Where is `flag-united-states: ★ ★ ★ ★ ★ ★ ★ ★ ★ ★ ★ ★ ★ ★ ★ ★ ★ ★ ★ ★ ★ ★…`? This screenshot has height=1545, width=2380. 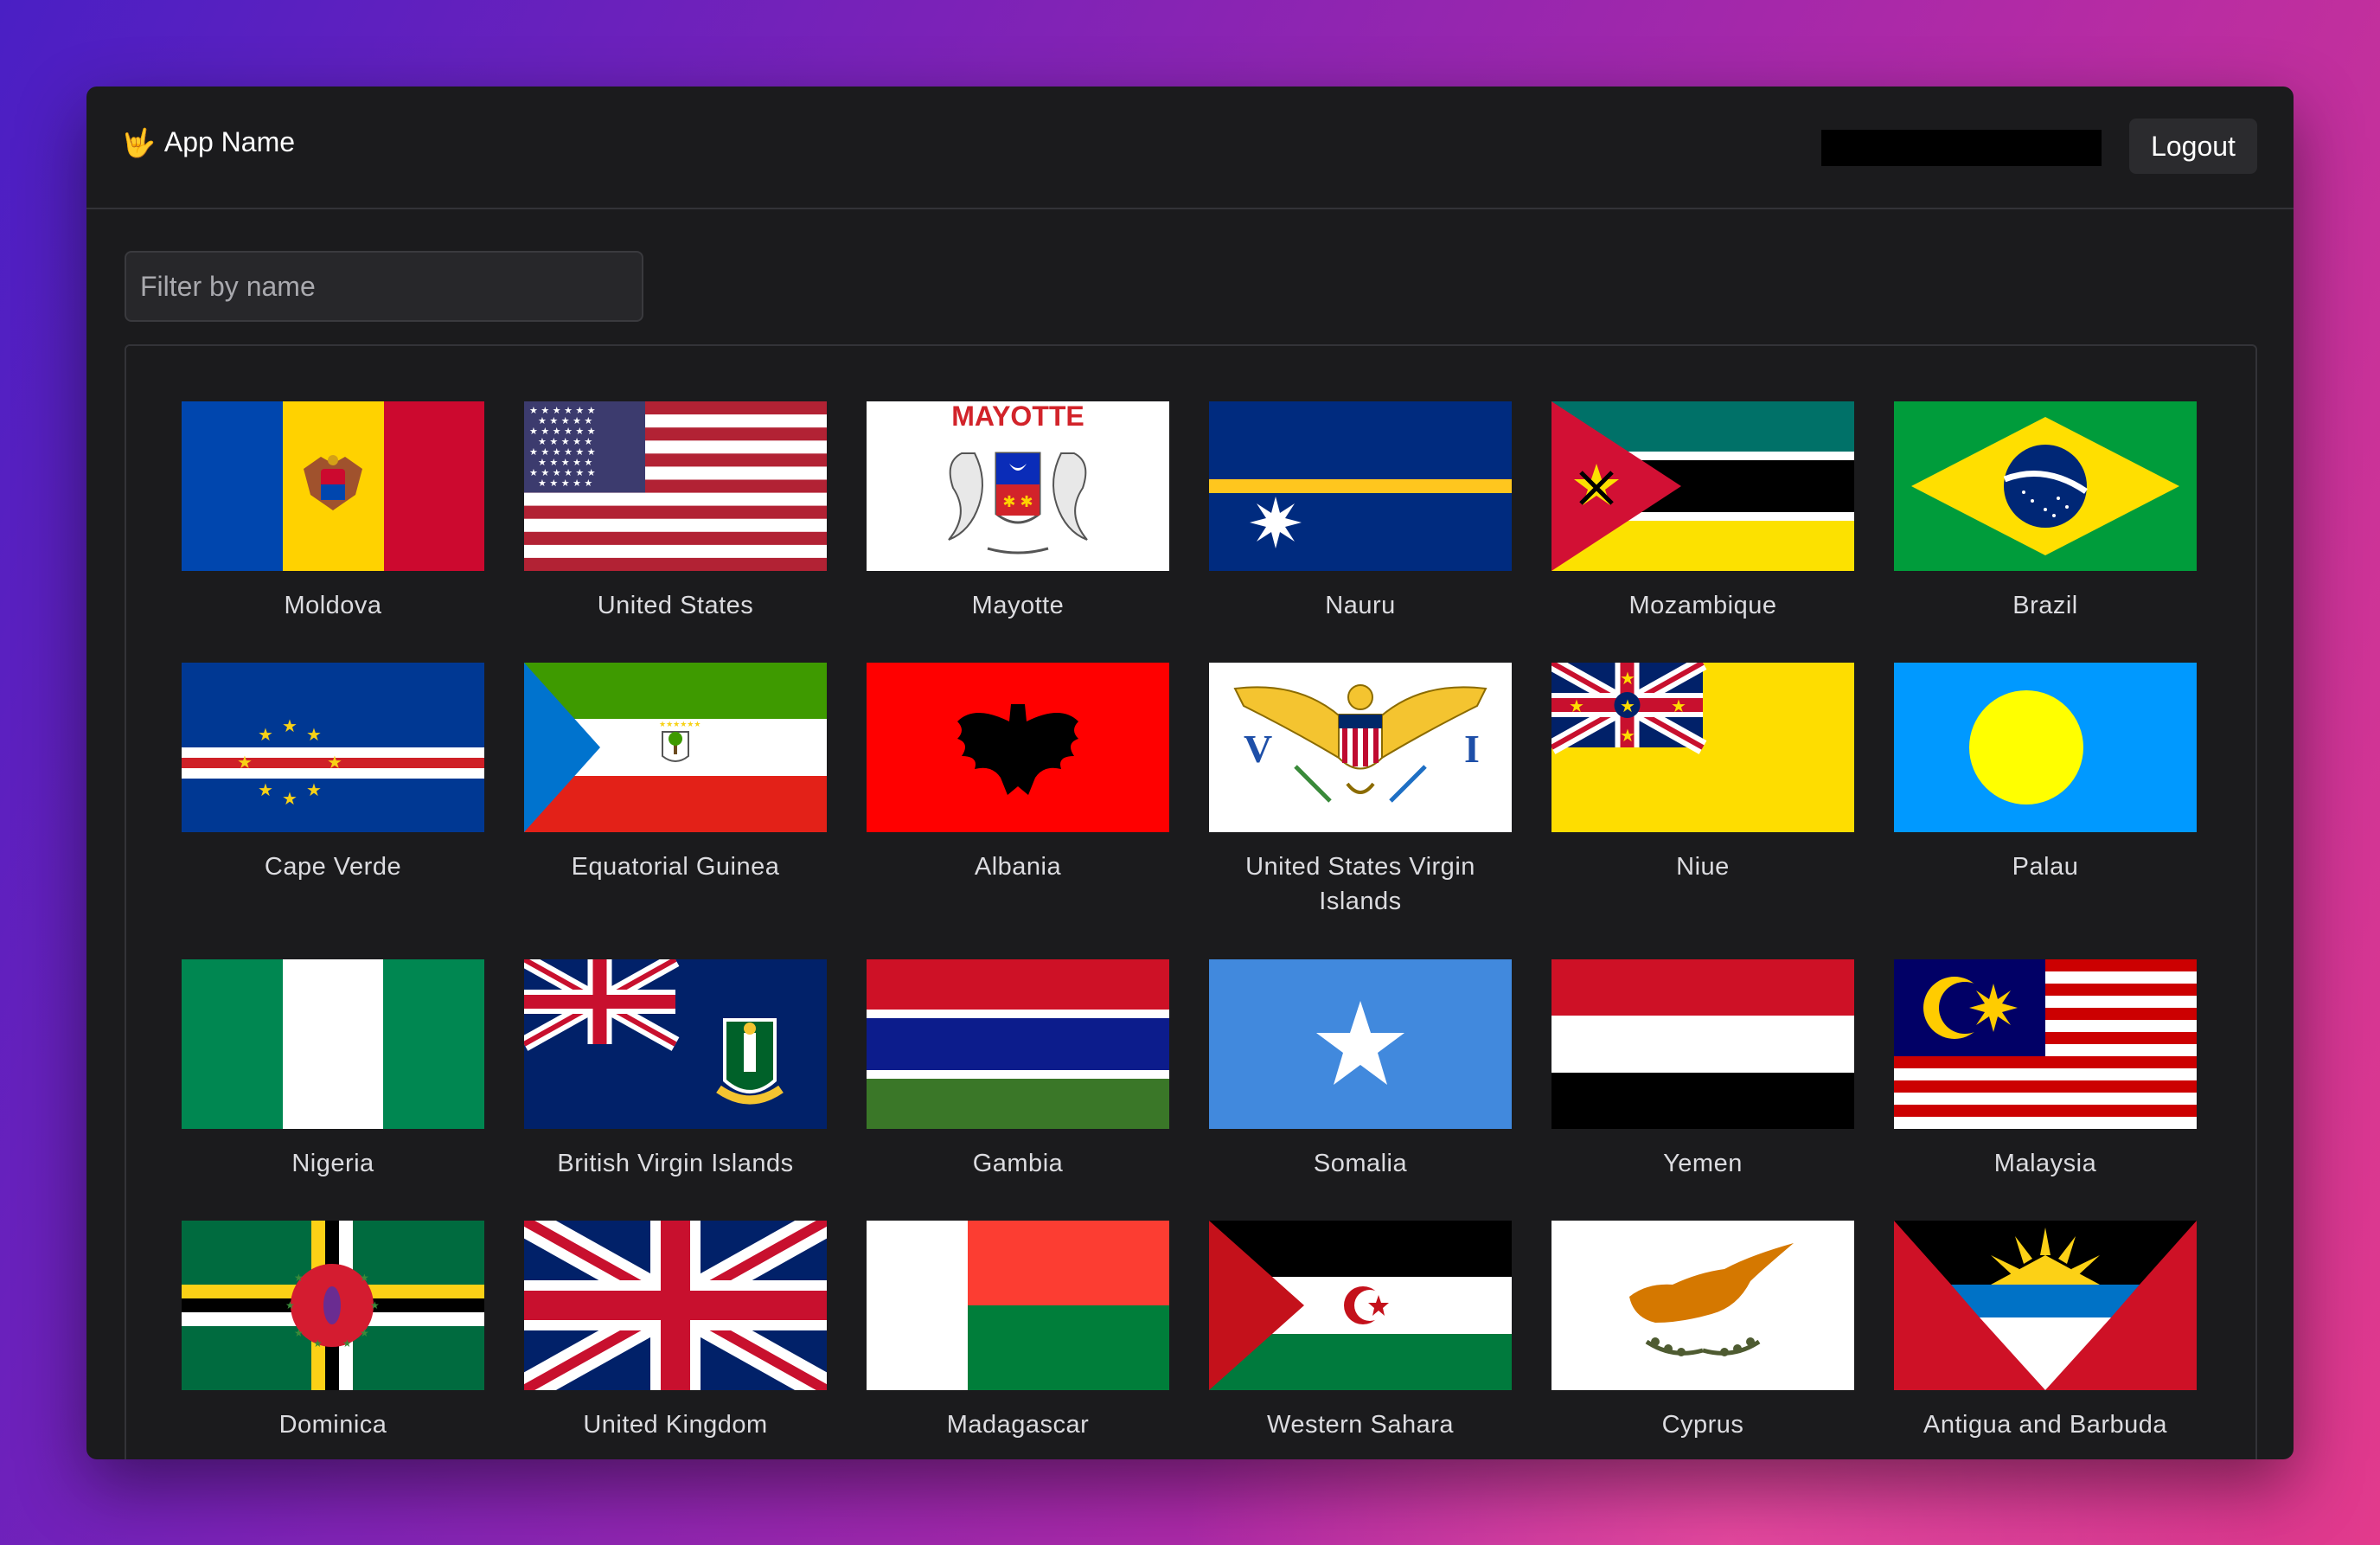 flag-united-states: ★ ★ ★ ★ ★ ★ ★ ★ ★ ★ ★ ★ ★ ★ ★ ★ ★ ★ ★ ★ ★ ★… is located at coordinates (675, 486).